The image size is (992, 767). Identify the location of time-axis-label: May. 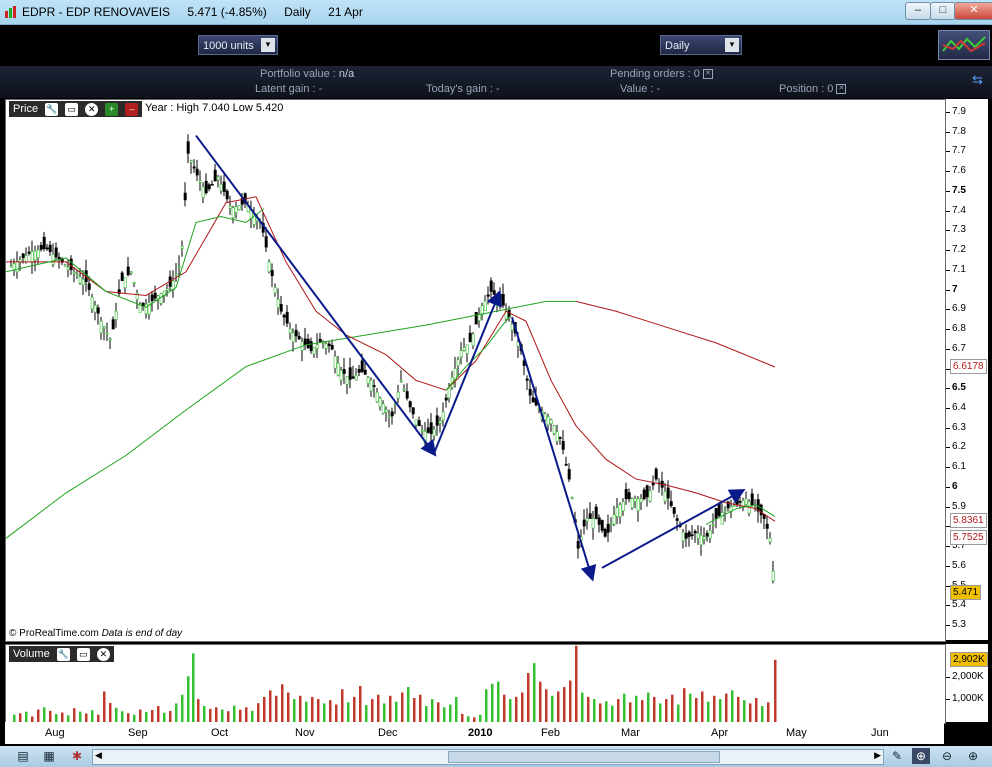
(796, 733).